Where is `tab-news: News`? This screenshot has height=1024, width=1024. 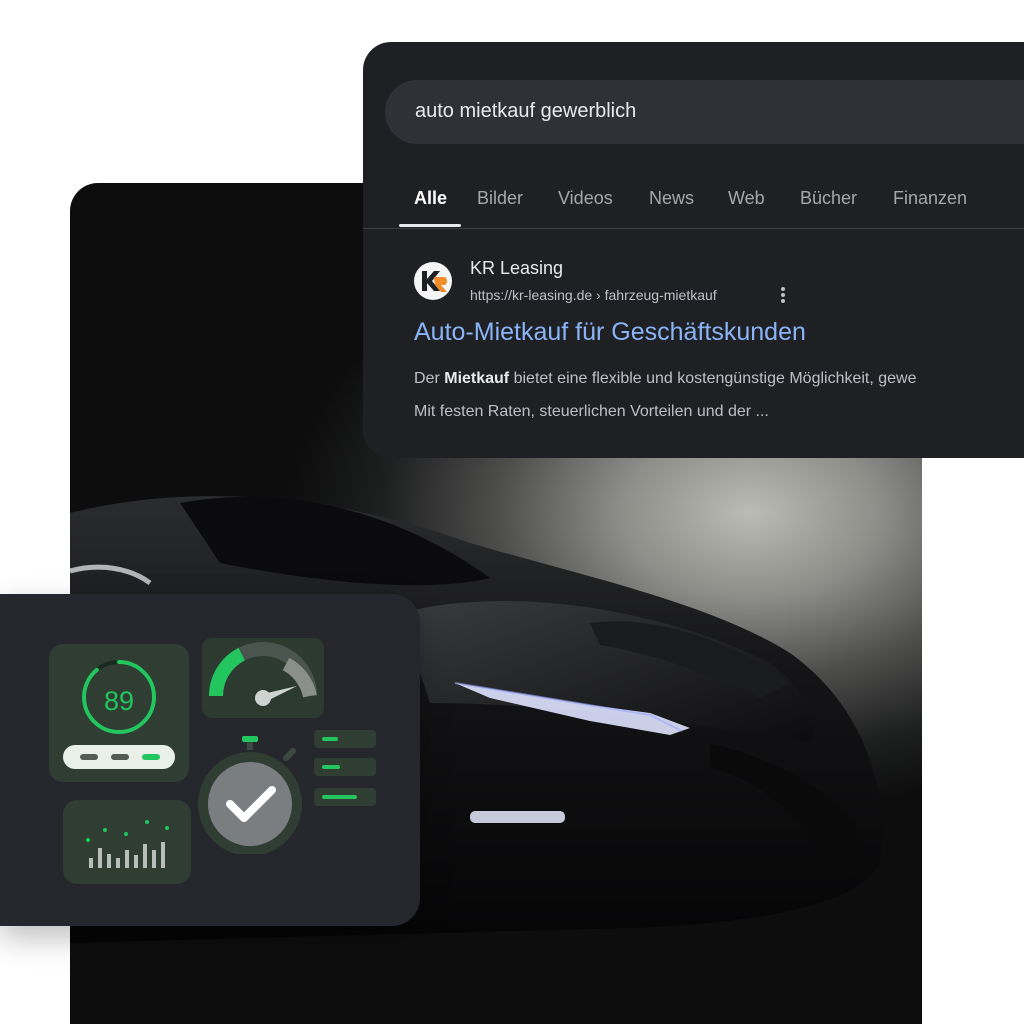
tab-news: News is located at coordinates (671, 198).